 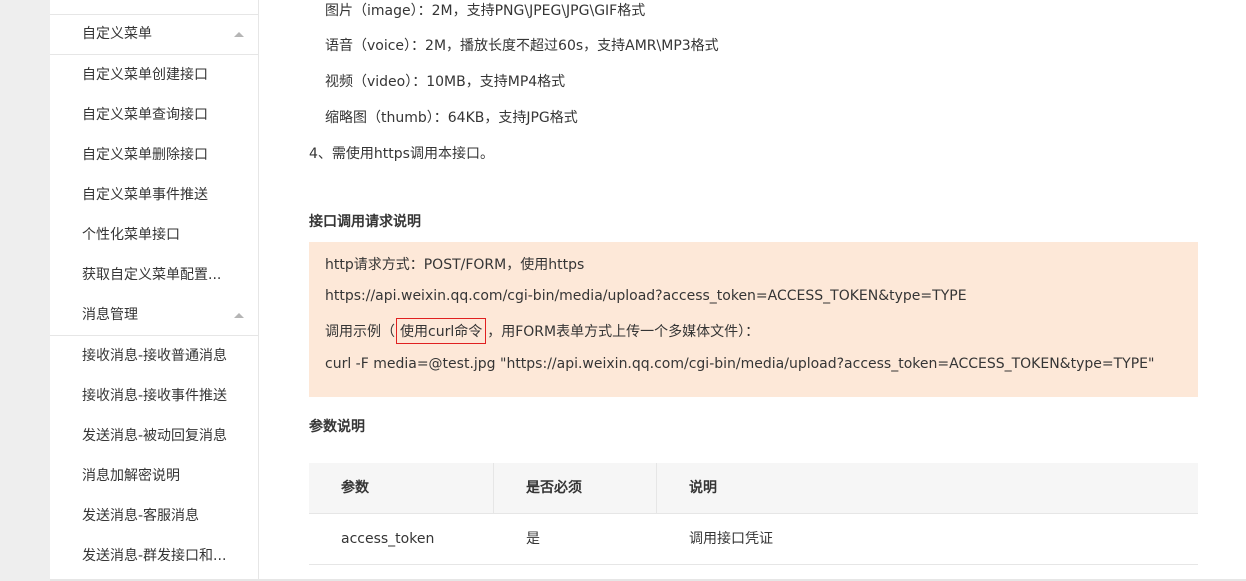 I want to click on sidebar-section-message-management: 消息管理, so click(x=154, y=315).